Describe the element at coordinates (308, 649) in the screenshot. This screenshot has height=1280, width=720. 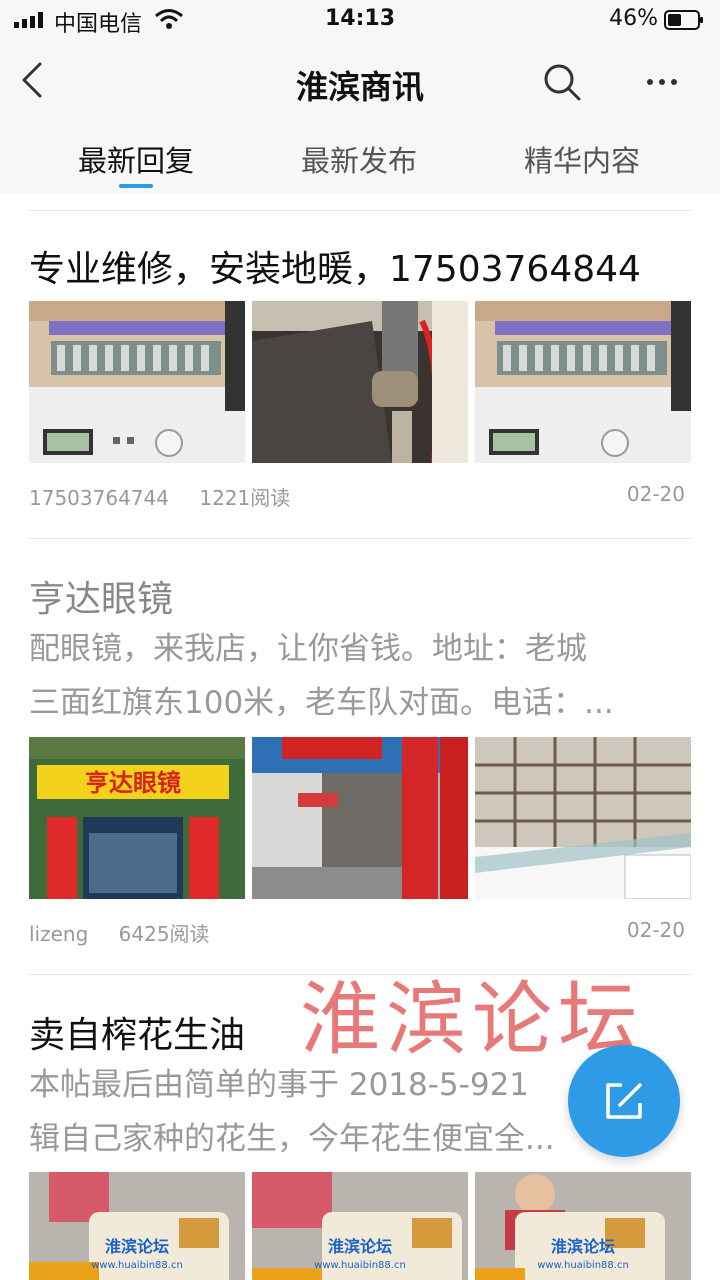
I see `excerpt-line: 配眼镜，来我店，让你省钱。地址：老城` at that location.